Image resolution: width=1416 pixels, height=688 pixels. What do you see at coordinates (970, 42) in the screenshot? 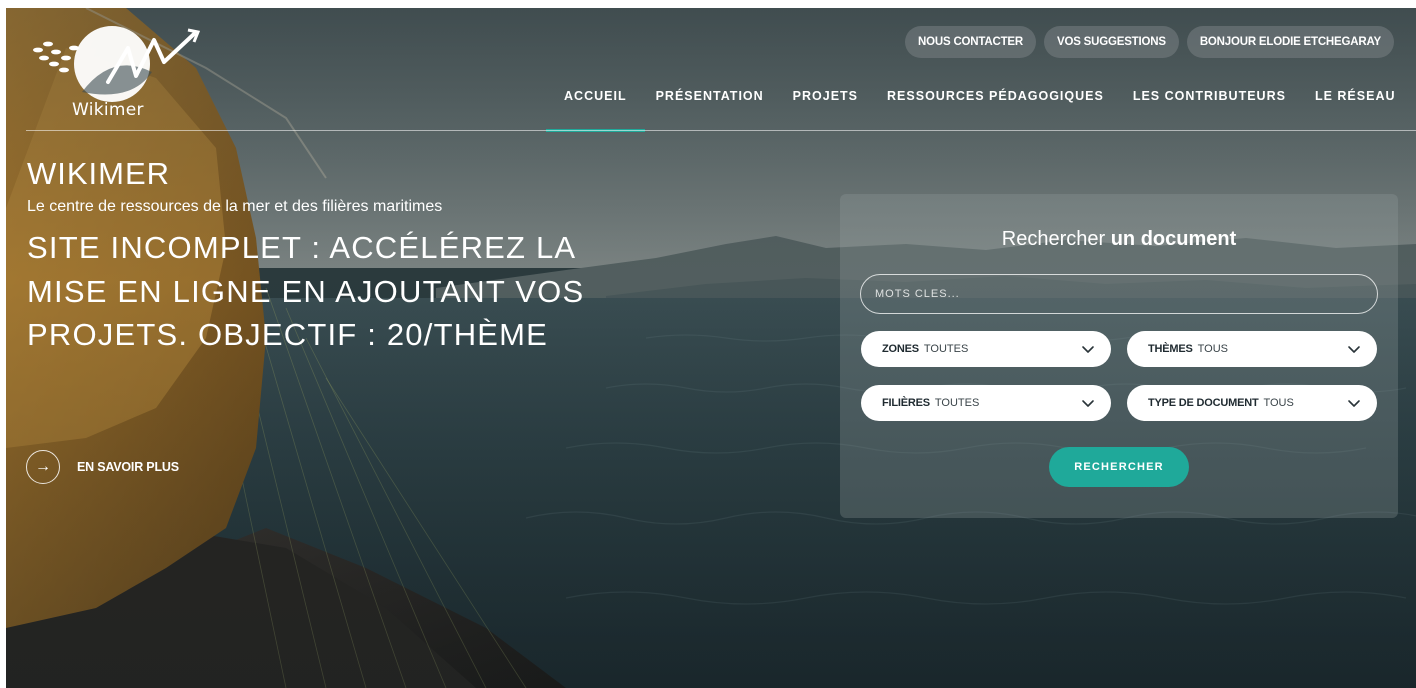
I see `contact-button: NOUS CONTACTER` at bounding box center [970, 42].